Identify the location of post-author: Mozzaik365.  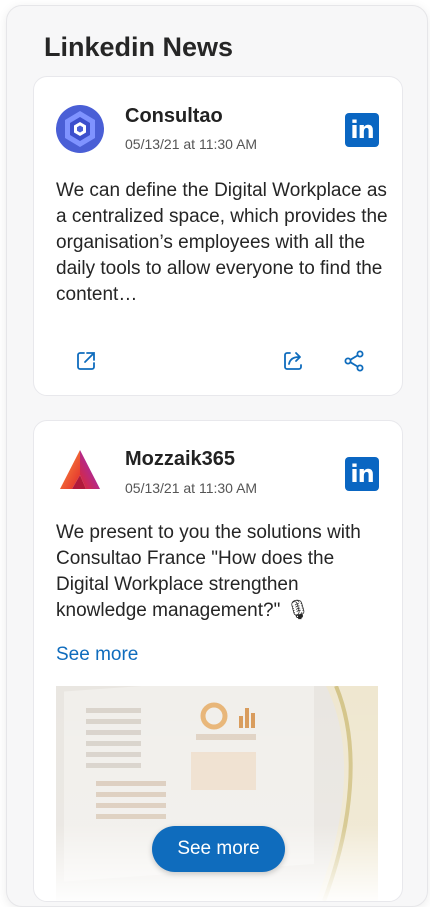
(180, 459).